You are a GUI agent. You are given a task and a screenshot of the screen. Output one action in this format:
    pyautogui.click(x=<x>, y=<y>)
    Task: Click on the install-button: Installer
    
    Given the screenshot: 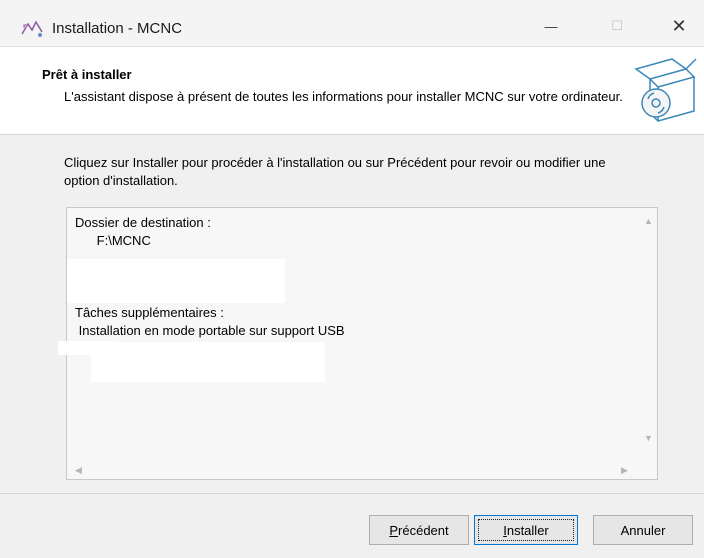 What is the action you would take?
    pyautogui.click(x=526, y=530)
    